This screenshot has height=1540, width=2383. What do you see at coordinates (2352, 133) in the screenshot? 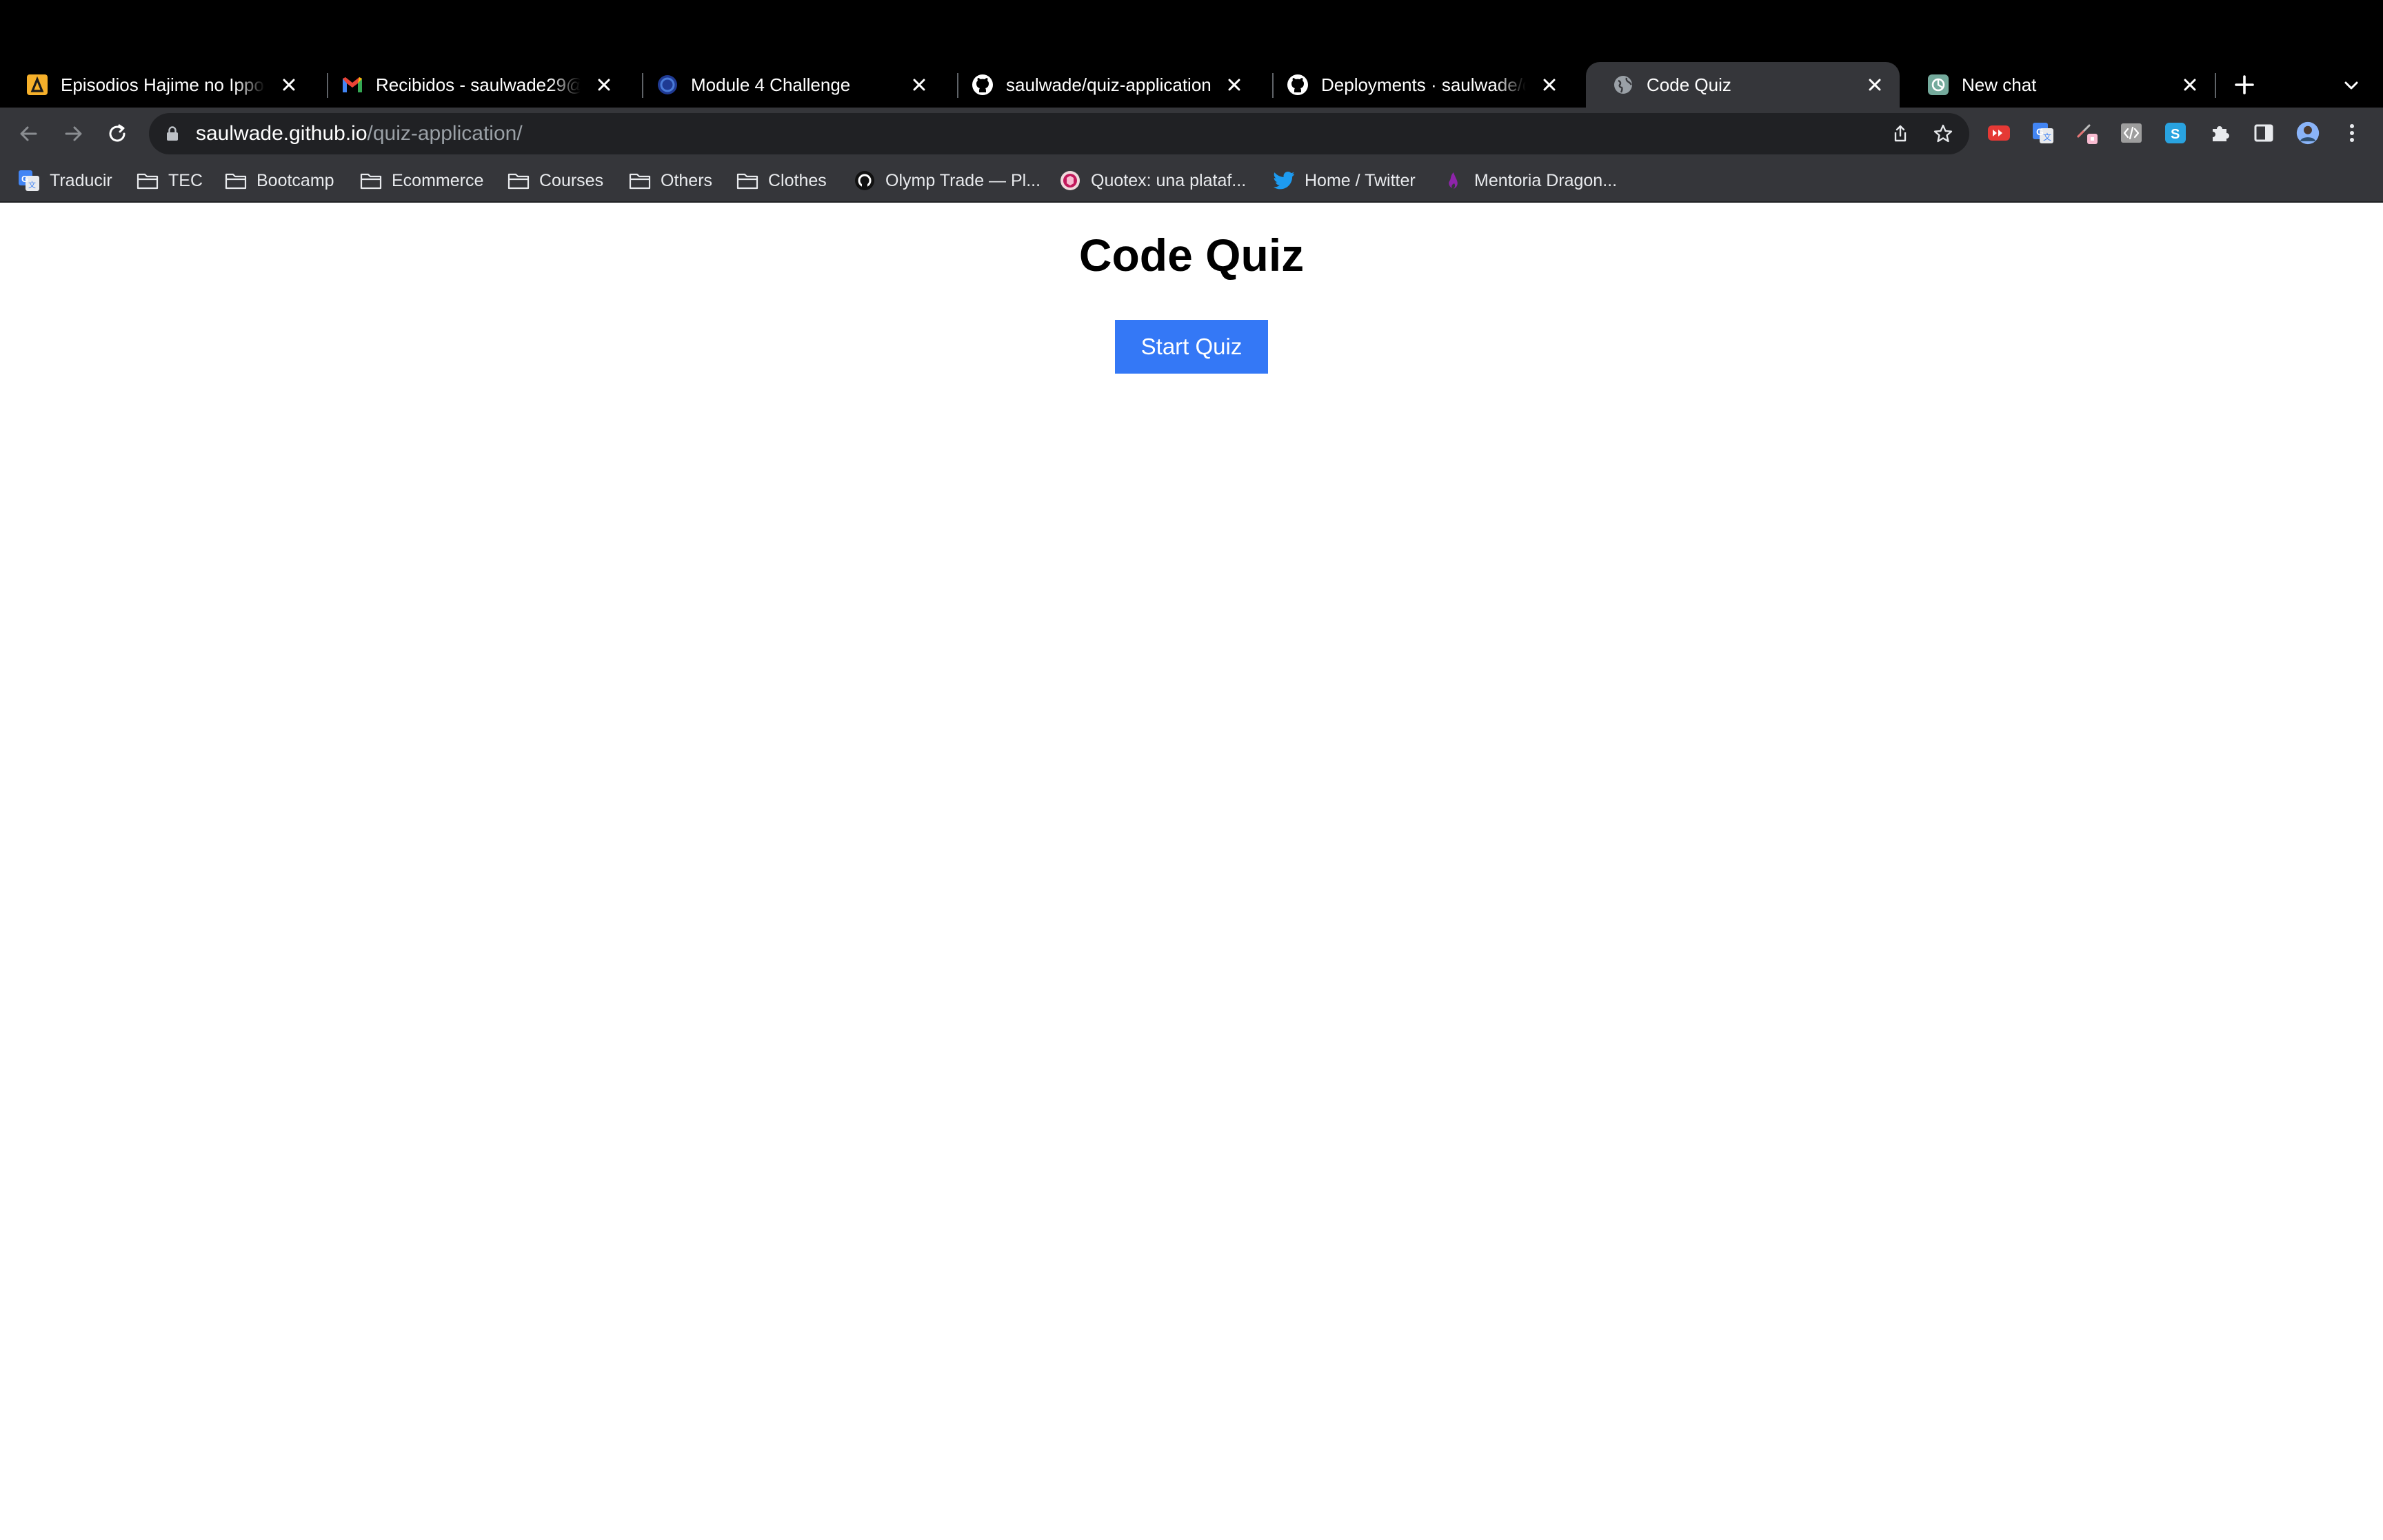
I see `more-menu-icon` at bounding box center [2352, 133].